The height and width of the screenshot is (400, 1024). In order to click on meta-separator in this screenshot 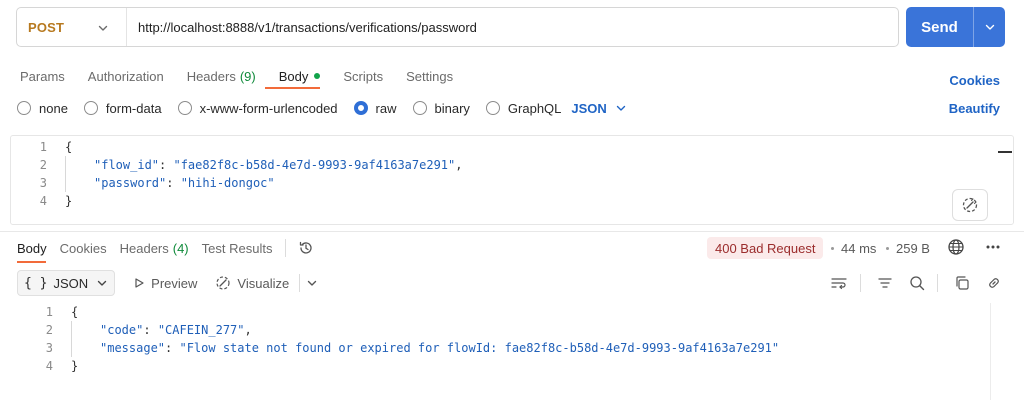, I will do `click(832, 248)`.